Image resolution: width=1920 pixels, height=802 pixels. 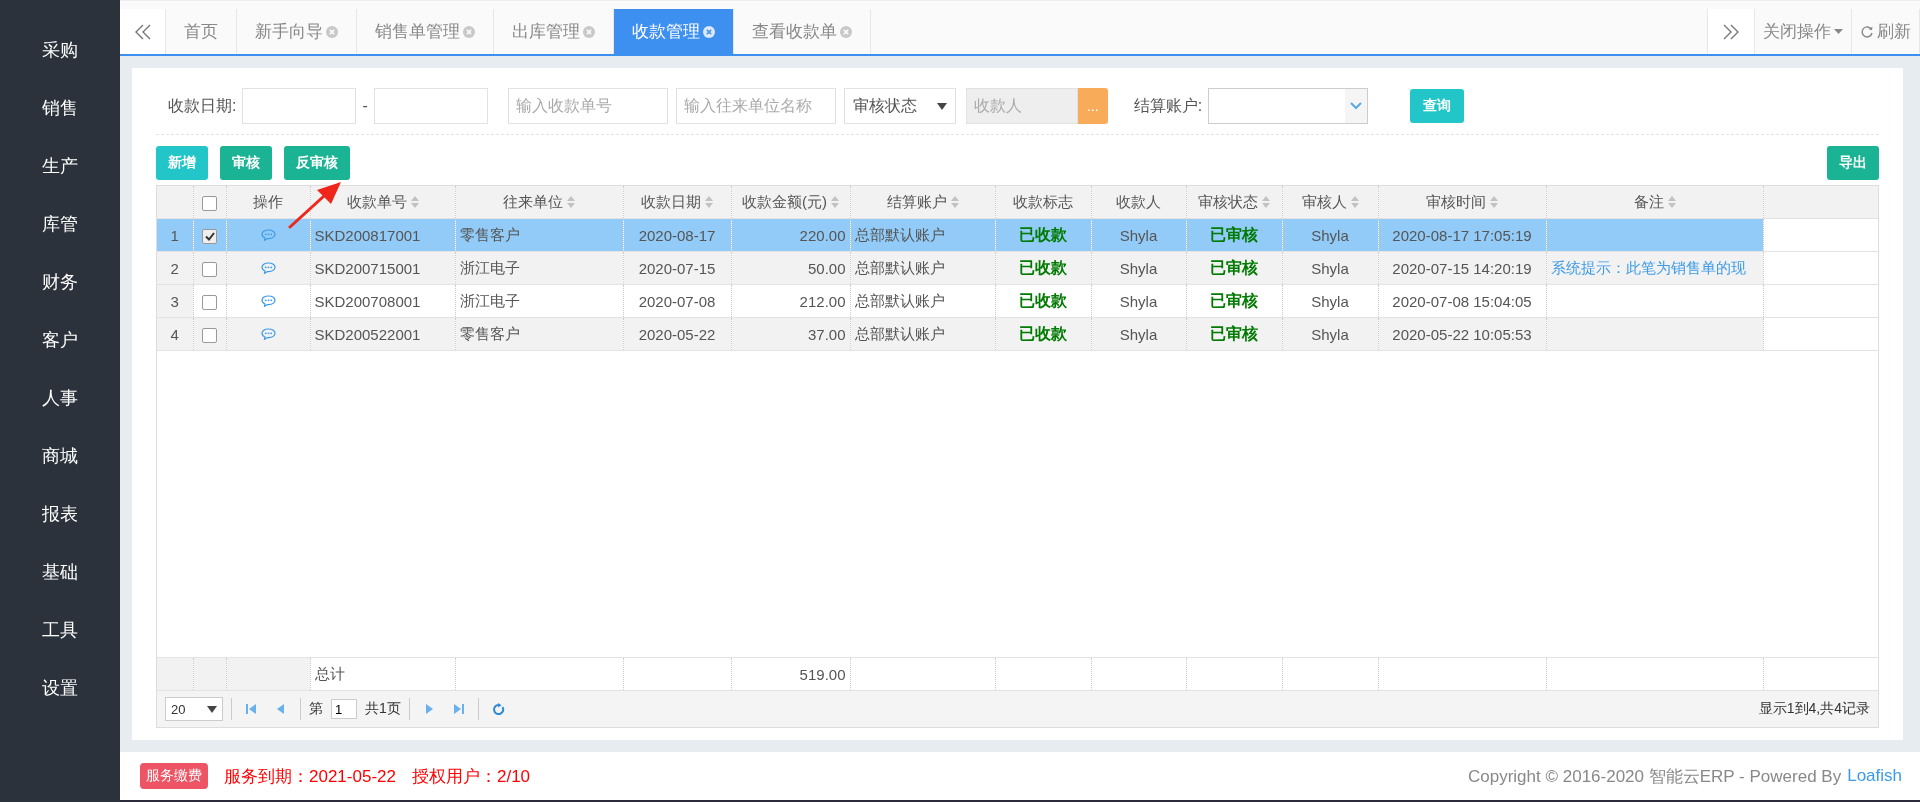 I want to click on tab: 新手向导, so click(x=297, y=31).